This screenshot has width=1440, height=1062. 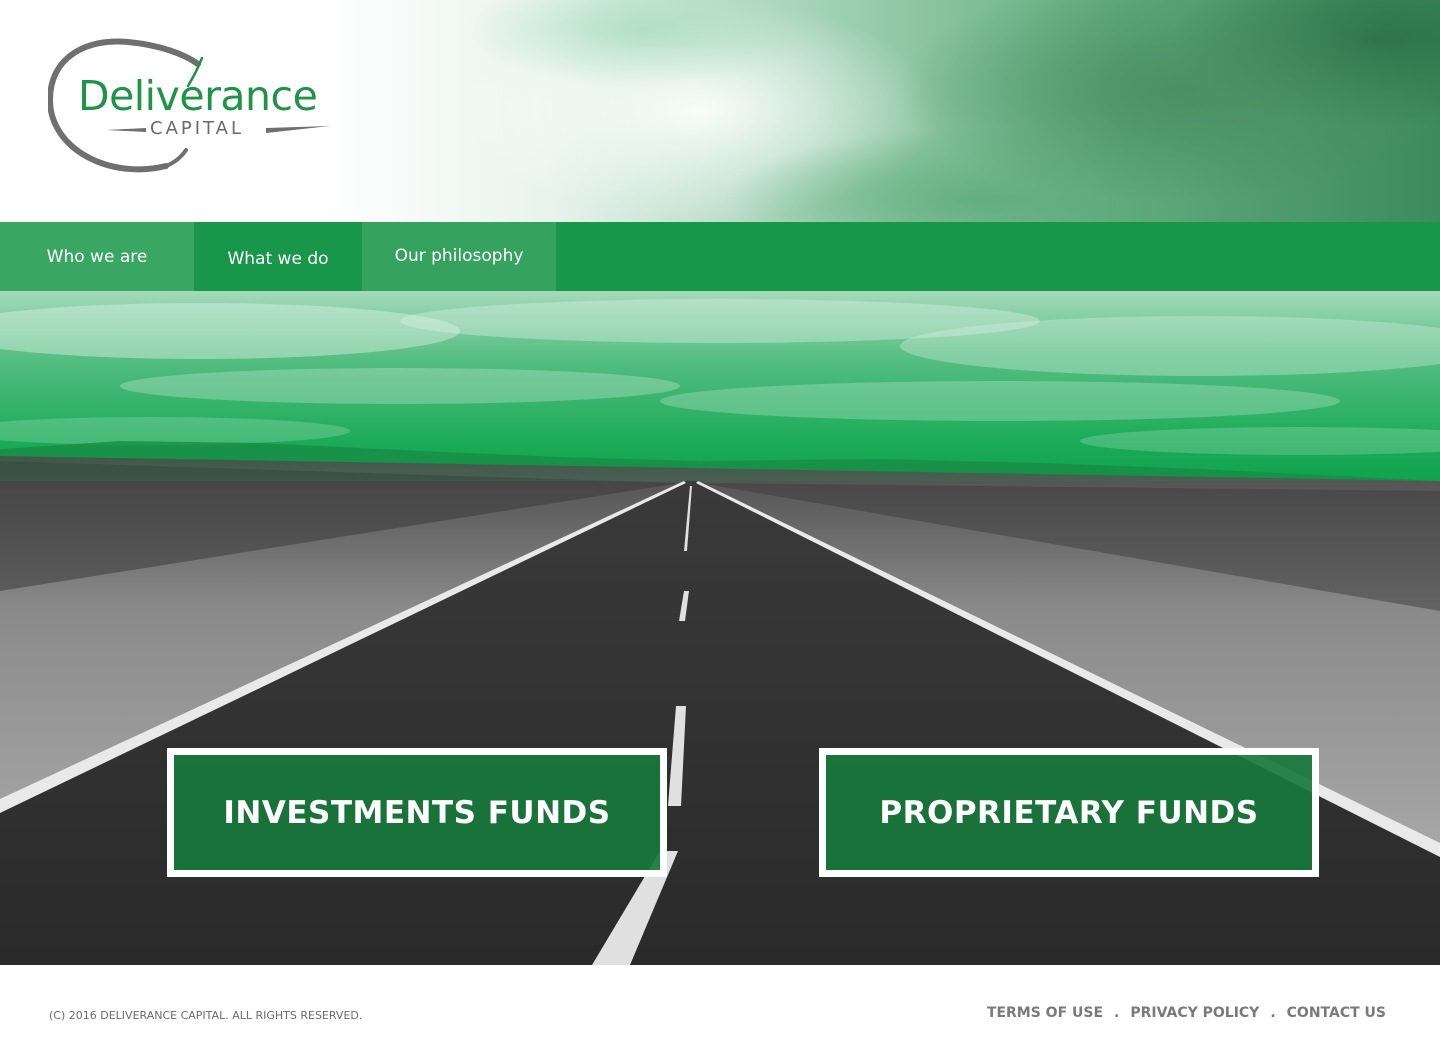 What do you see at coordinates (1194, 1013) in the screenshot?
I see `privacy-policy-link: PRIVACY POLICY` at bounding box center [1194, 1013].